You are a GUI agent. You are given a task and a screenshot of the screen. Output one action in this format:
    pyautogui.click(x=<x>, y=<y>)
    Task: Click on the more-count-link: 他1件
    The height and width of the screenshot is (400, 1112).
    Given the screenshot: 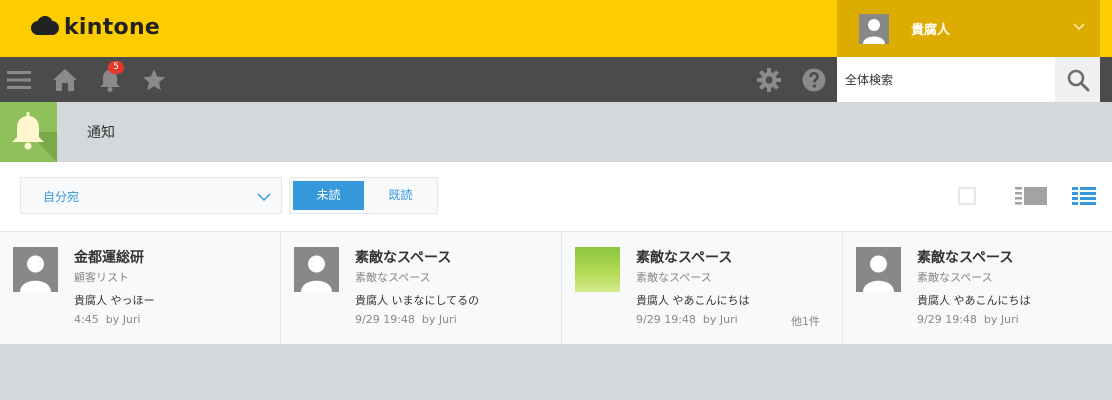 What is the action you would take?
    pyautogui.click(x=805, y=321)
    